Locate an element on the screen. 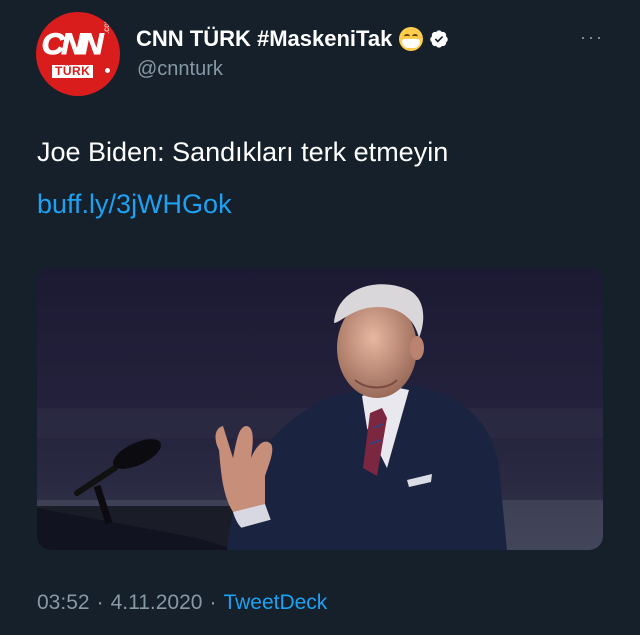 The image size is (640, 635). avatar: CNN .com TÜRK is located at coordinates (78, 54).